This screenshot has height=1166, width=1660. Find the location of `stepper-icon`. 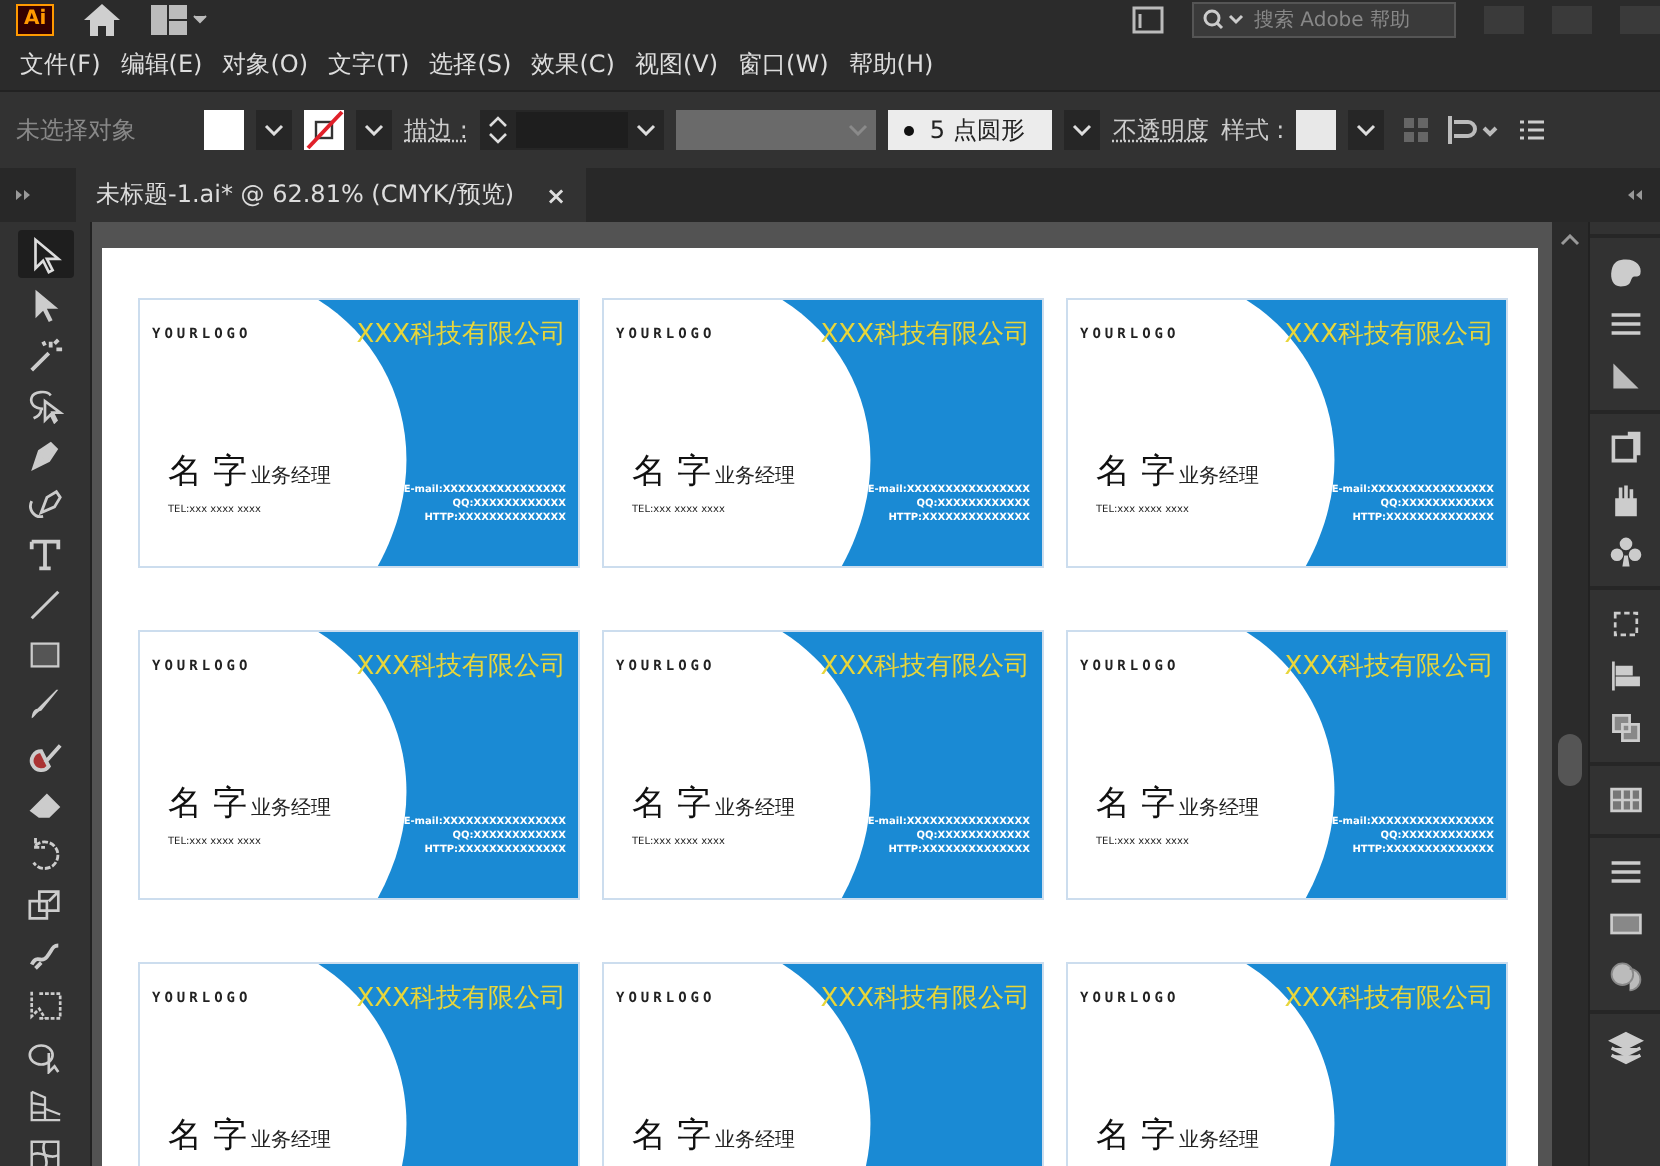

stepper-icon is located at coordinates (497, 130).